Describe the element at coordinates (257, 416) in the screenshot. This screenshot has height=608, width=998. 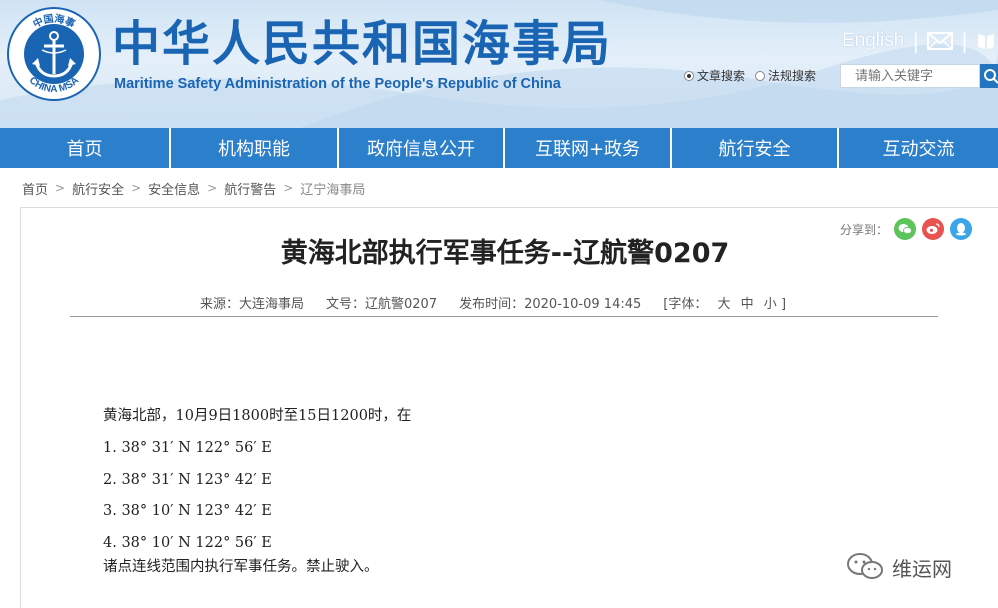
I see `article-intro: 黄海北部，10月9日1800时至15日1200时，在` at that location.